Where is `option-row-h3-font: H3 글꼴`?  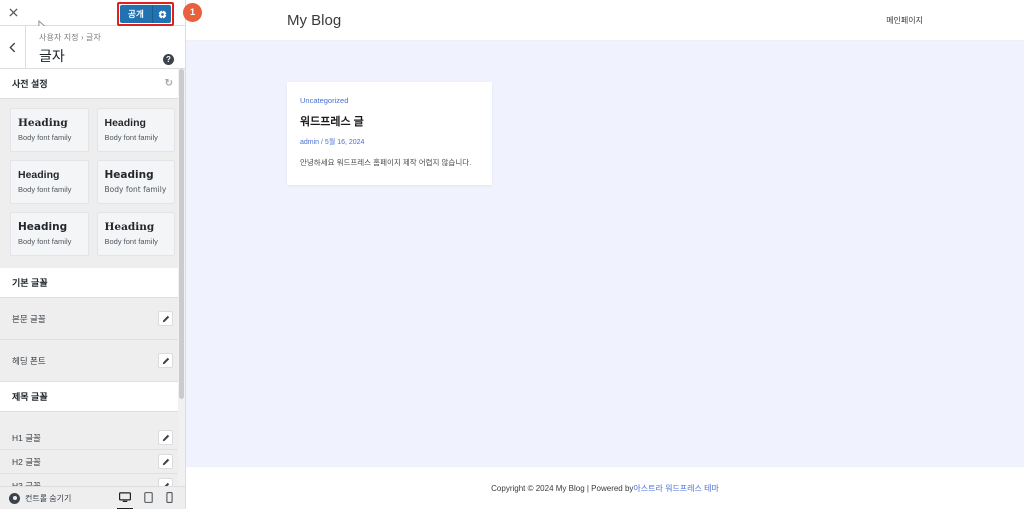 option-row-h3-font: H3 글꼴 is located at coordinates (92, 480).